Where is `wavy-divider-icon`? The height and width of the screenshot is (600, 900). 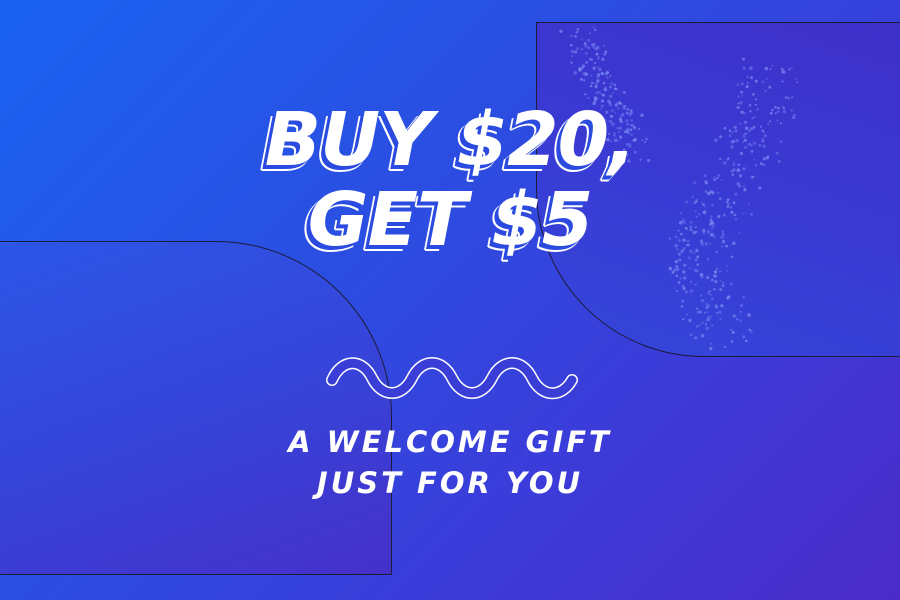 wavy-divider-icon is located at coordinates (452, 378).